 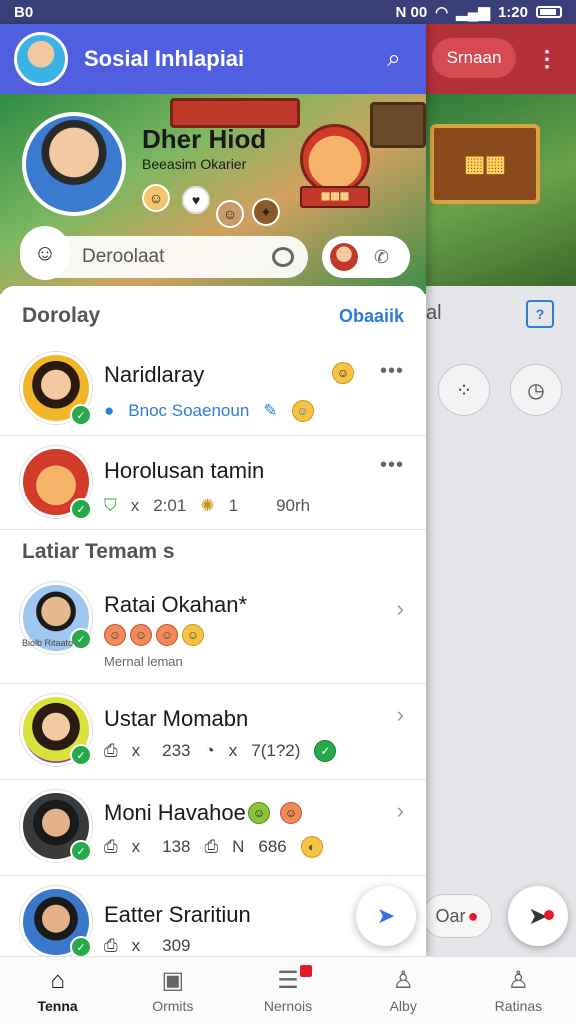 I want to click on contact-meta-text: Mernal leman, so click(x=143, y=661).